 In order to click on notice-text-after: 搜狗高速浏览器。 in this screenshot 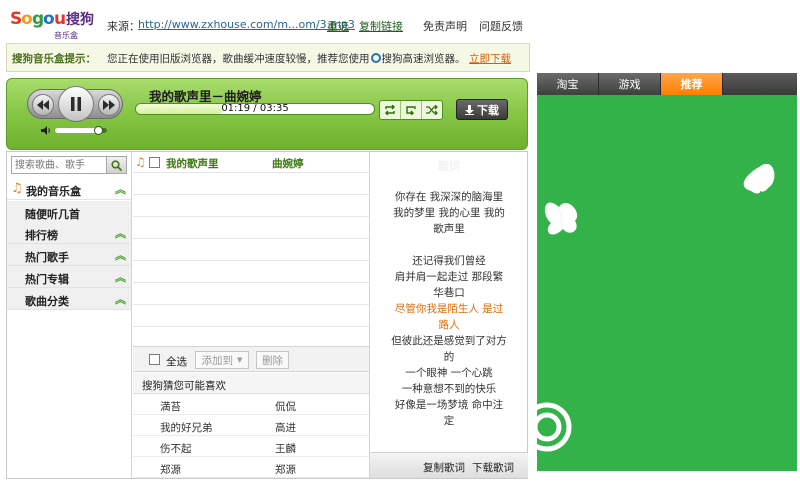, I will do `click(423, 59)`.